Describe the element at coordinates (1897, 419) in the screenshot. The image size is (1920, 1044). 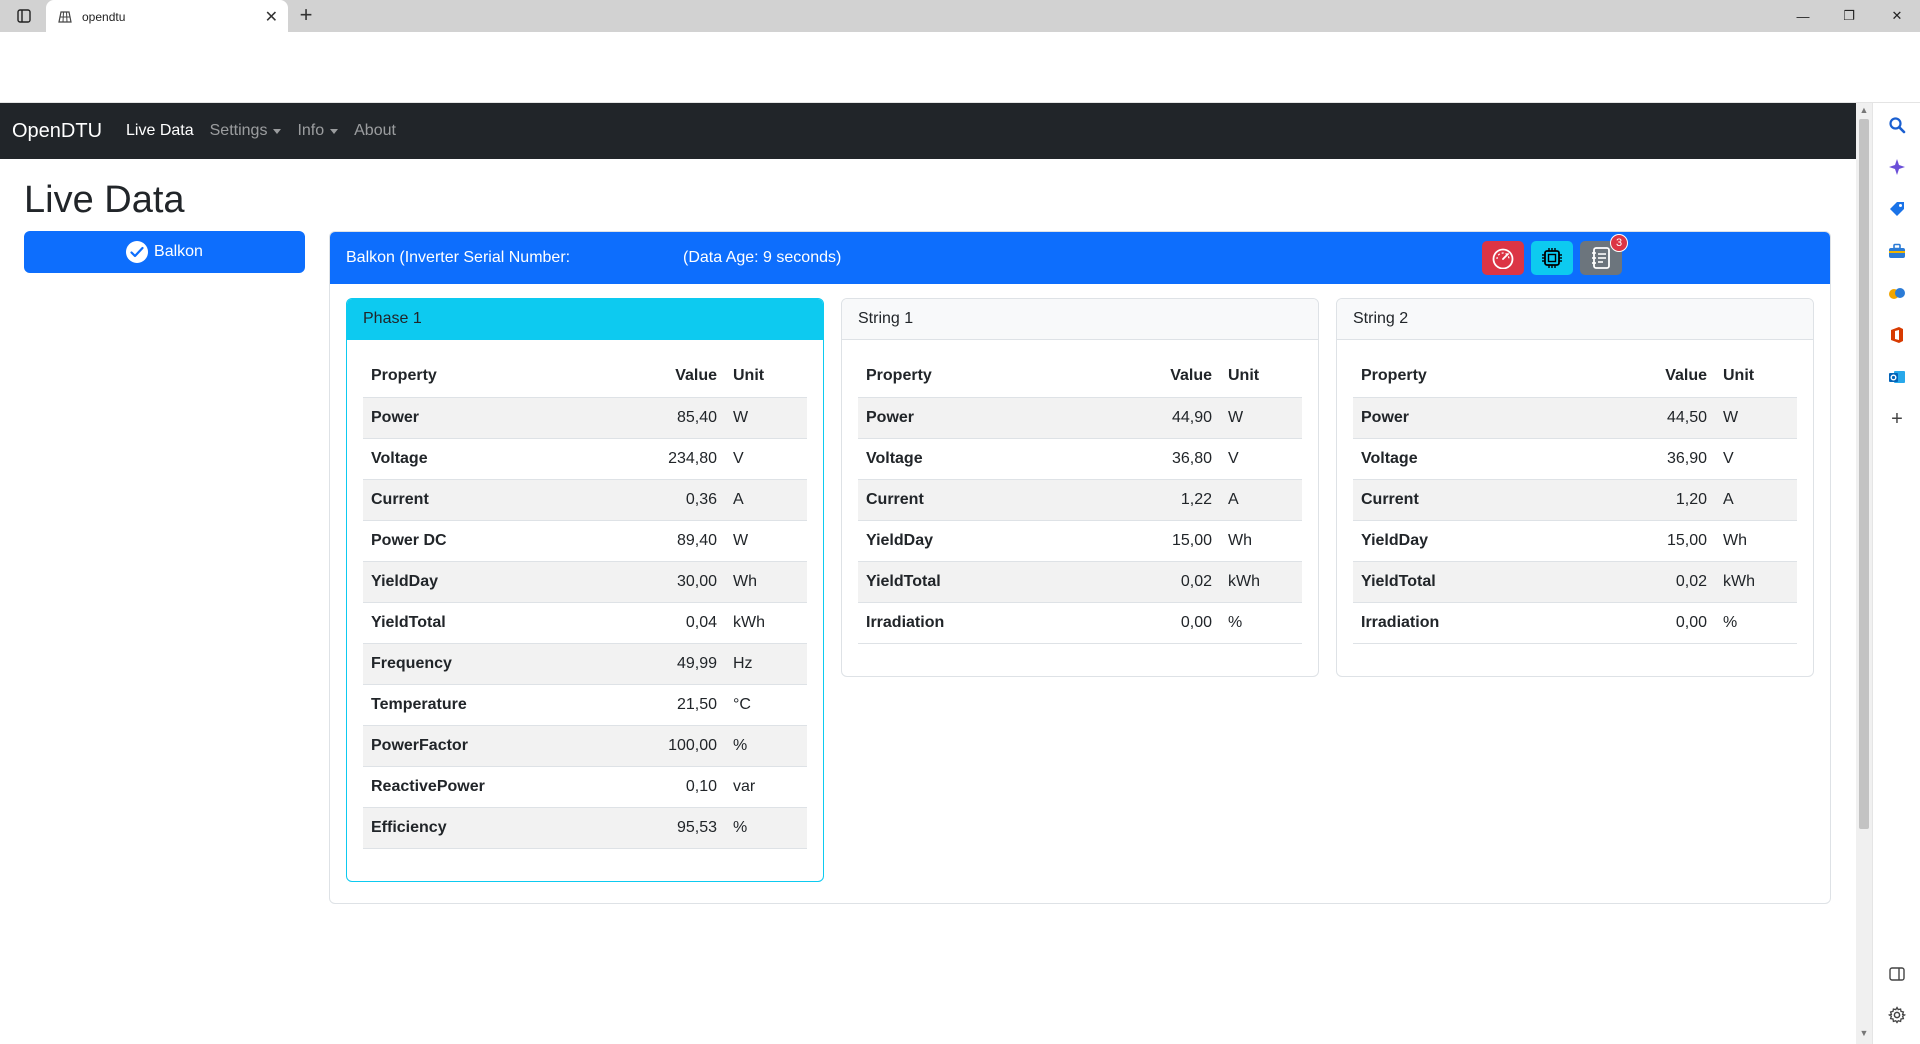
I see `add-icon: +` at that location.